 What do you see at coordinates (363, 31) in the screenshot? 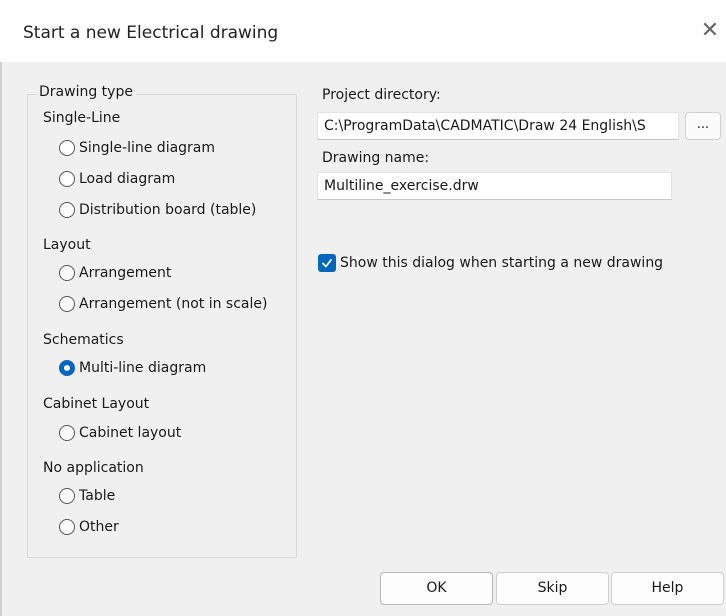
I see `title-bar: Start a new Electrical drawing ✕` at bounding box center [363, 31].